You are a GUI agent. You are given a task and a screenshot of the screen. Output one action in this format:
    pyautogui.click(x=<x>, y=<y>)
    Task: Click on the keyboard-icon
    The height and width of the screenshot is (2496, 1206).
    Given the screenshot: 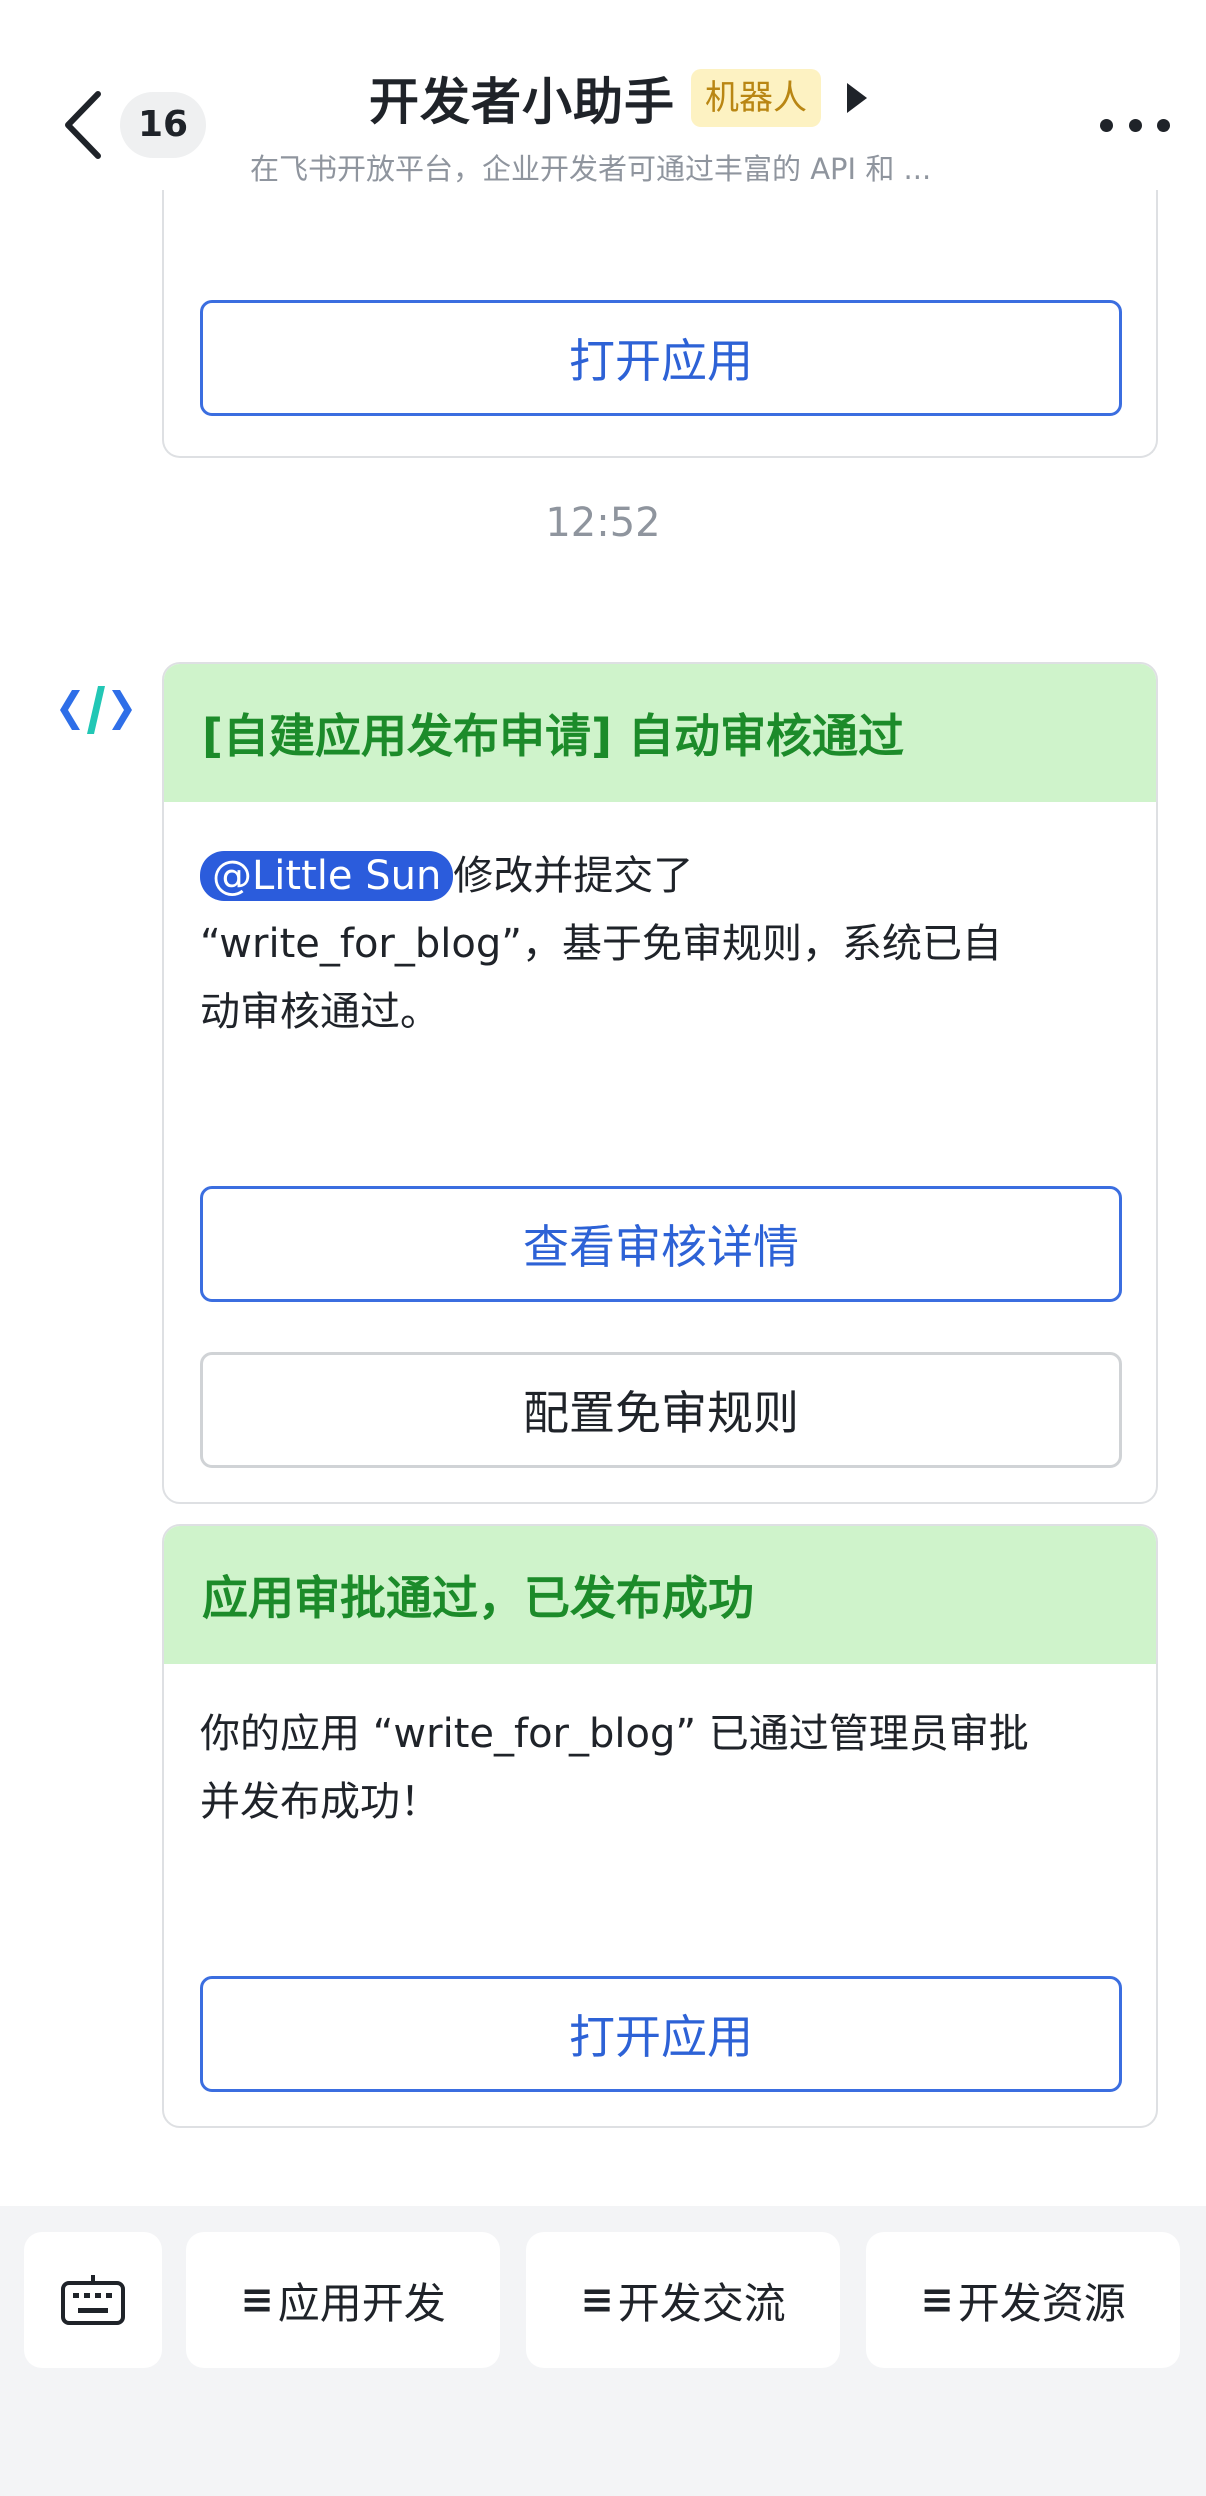 What is the action you would take?
    pyautogui.click(x=93, y=2300)
    